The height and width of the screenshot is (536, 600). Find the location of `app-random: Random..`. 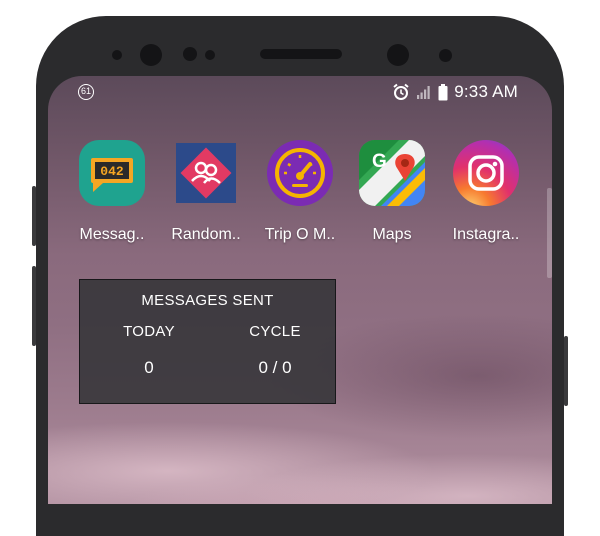

app-random: Random.. is located at coordinates (206, 192).